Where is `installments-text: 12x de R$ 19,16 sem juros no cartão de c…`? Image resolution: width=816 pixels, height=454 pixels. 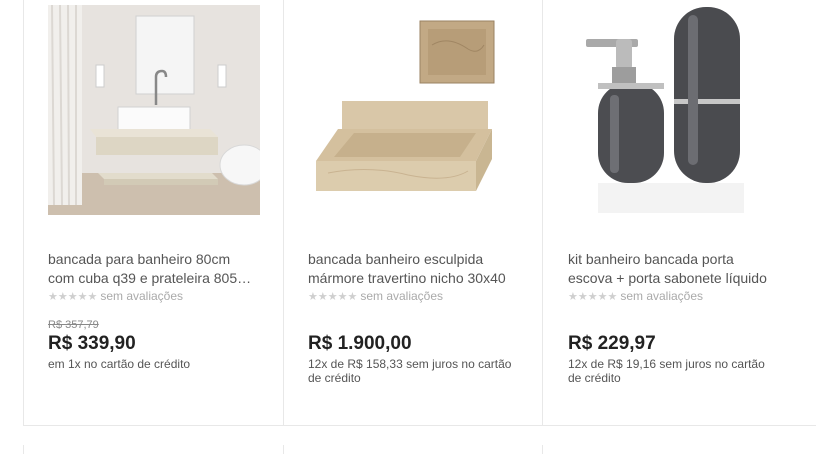
installments-text: 12x de R$ 19,16 sem juros no cartão de c… is located at coordinates (666, 371).